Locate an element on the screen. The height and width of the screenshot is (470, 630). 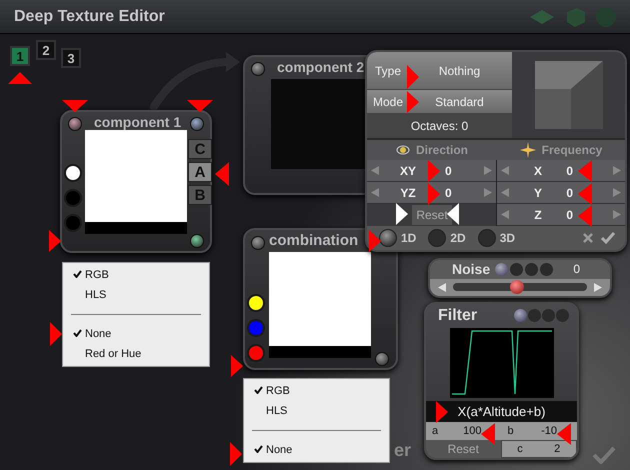
noise-label: Noise is located at coordinates (471, 269).